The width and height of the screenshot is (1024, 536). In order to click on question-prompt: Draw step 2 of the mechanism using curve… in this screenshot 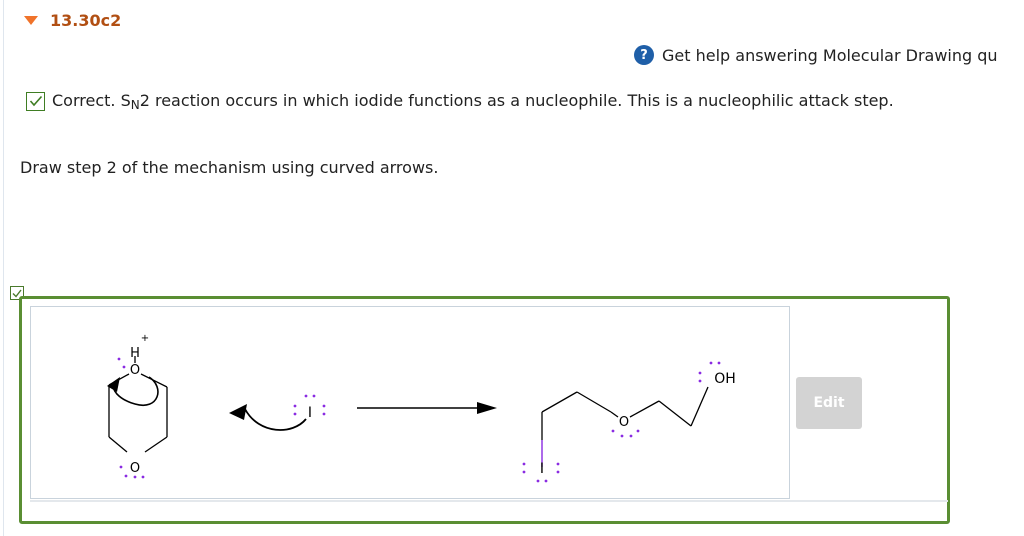, I will do `click(229, 167)`.